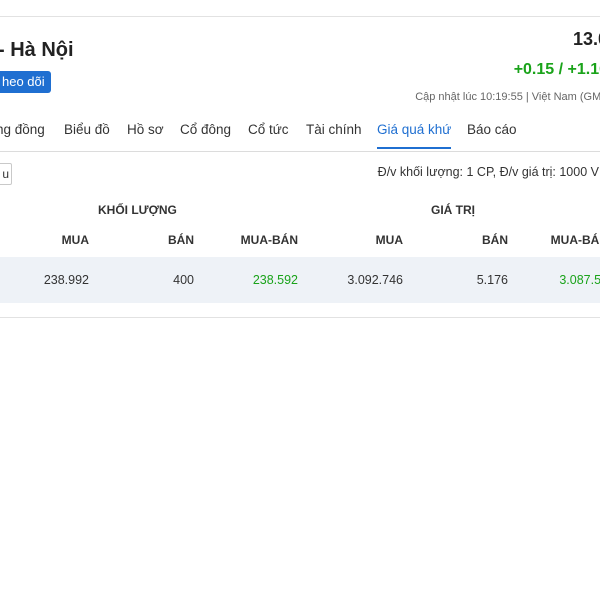  What do you see at coordinates (492, 135) in the screenshot?
I see `tab-bao-cao: Báo cáo` at bounding box center [492, 135].